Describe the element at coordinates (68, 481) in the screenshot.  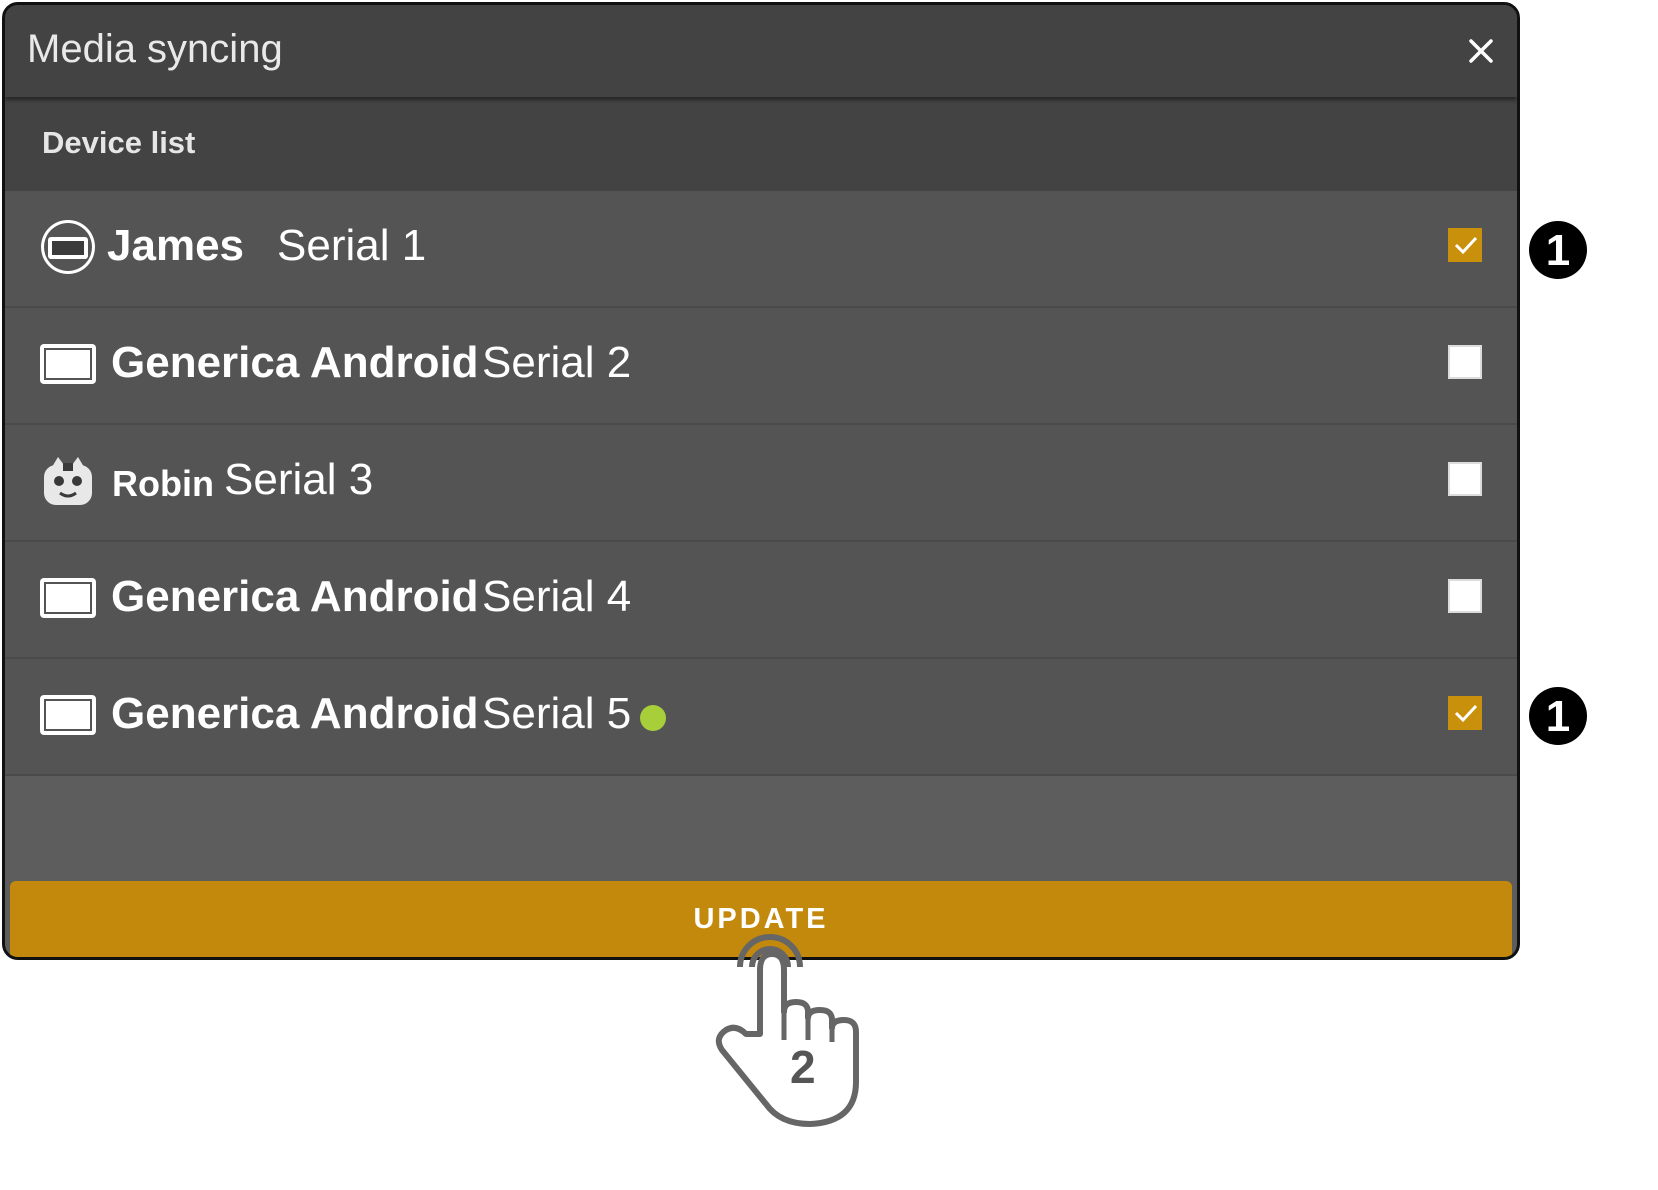
I see `robot-icon` at that location.